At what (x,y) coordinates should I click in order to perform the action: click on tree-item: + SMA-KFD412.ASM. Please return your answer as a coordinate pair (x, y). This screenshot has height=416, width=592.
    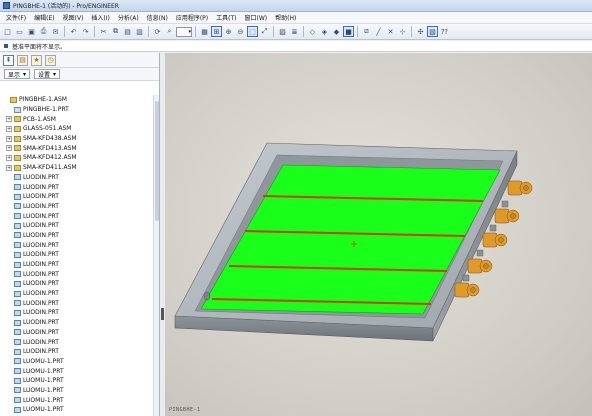
    Looking at the image, I should click on (77, 158).